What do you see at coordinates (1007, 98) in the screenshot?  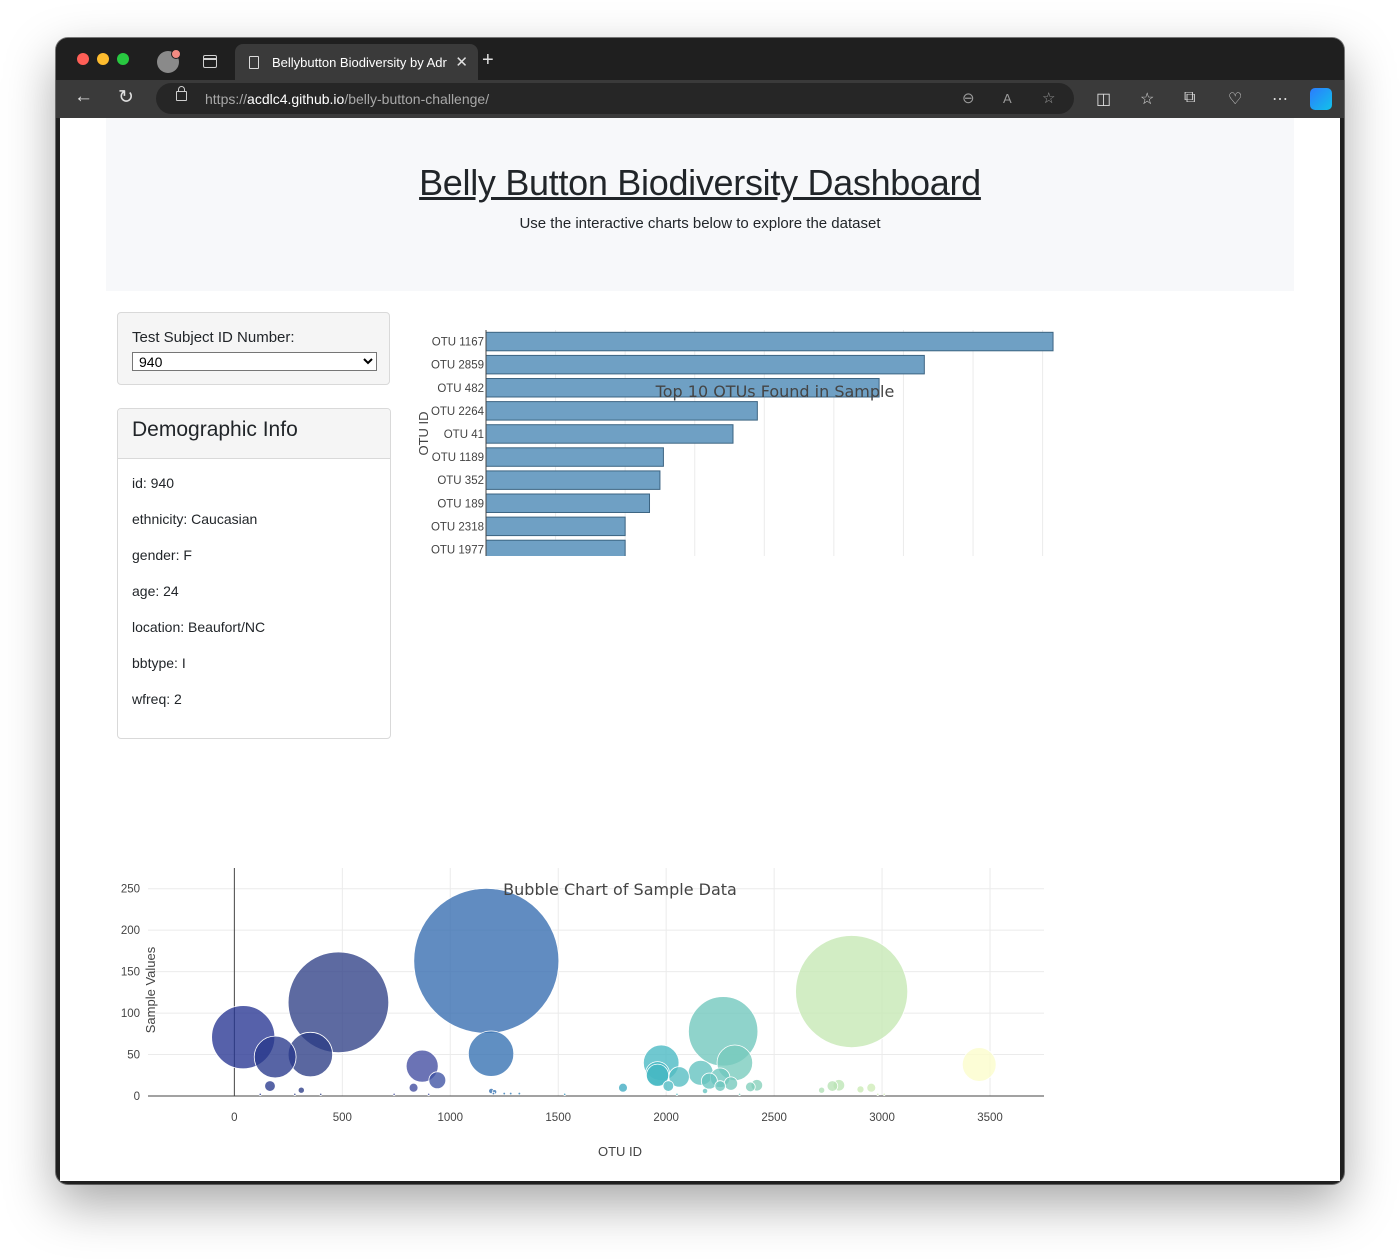 I see `read-aloud-icon: A` at bounding box center [1007, 98].